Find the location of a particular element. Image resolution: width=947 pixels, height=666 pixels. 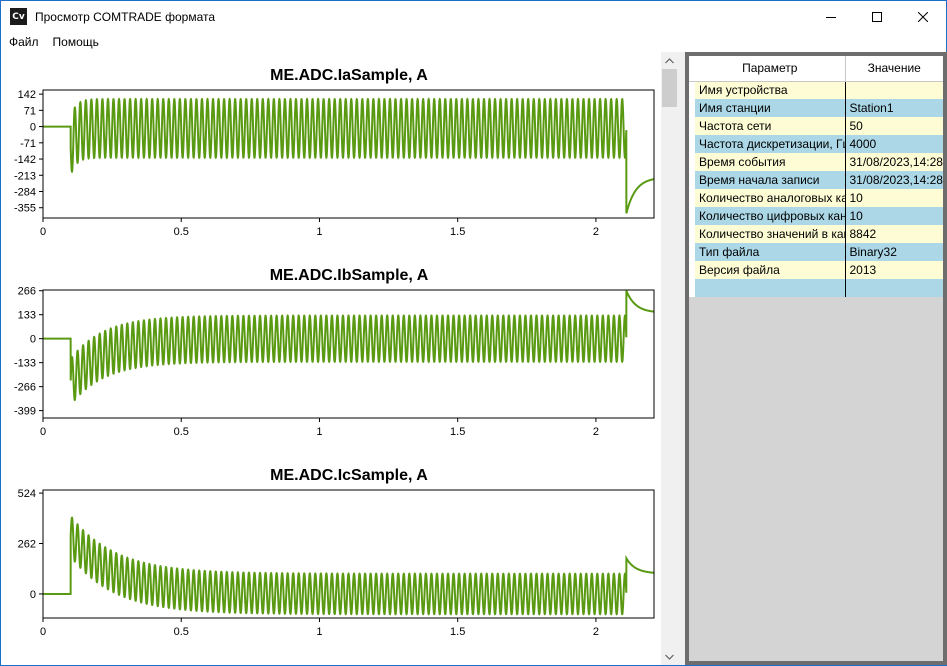

table-row: Количество значений в канале8842 is located at coordinates (816, 234).